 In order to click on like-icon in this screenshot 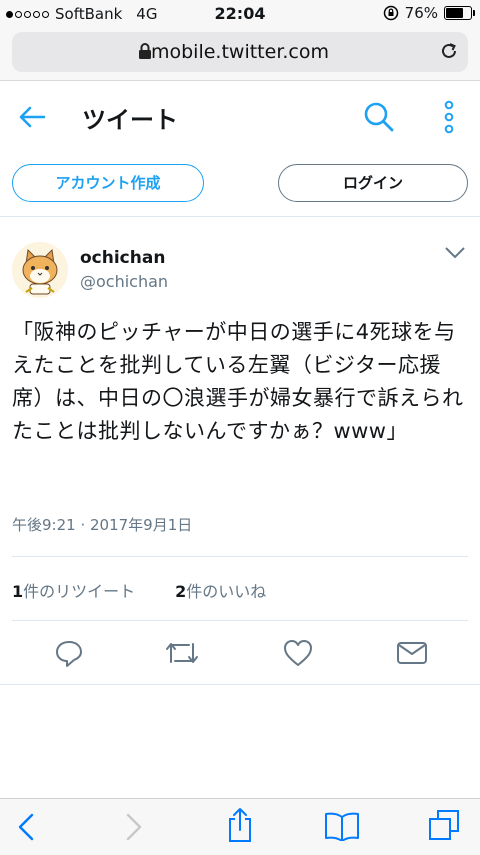, I will do `click(298, 653)`.